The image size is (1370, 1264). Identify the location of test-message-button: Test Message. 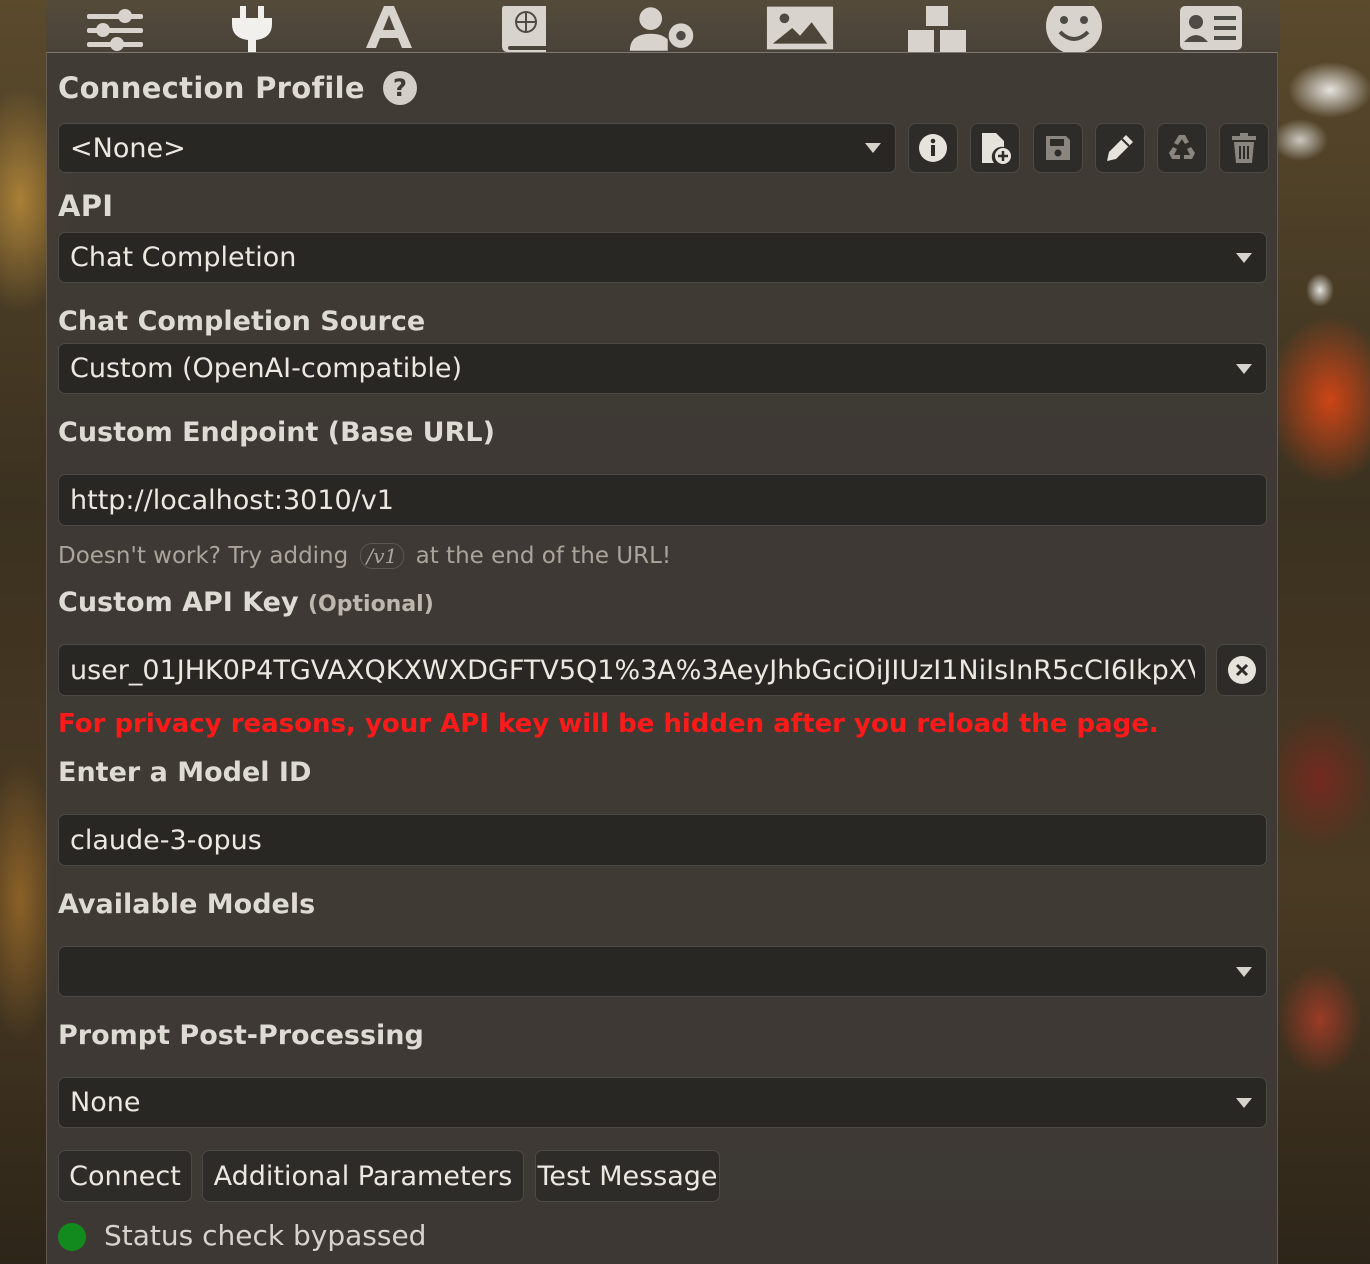
(627, 1176).